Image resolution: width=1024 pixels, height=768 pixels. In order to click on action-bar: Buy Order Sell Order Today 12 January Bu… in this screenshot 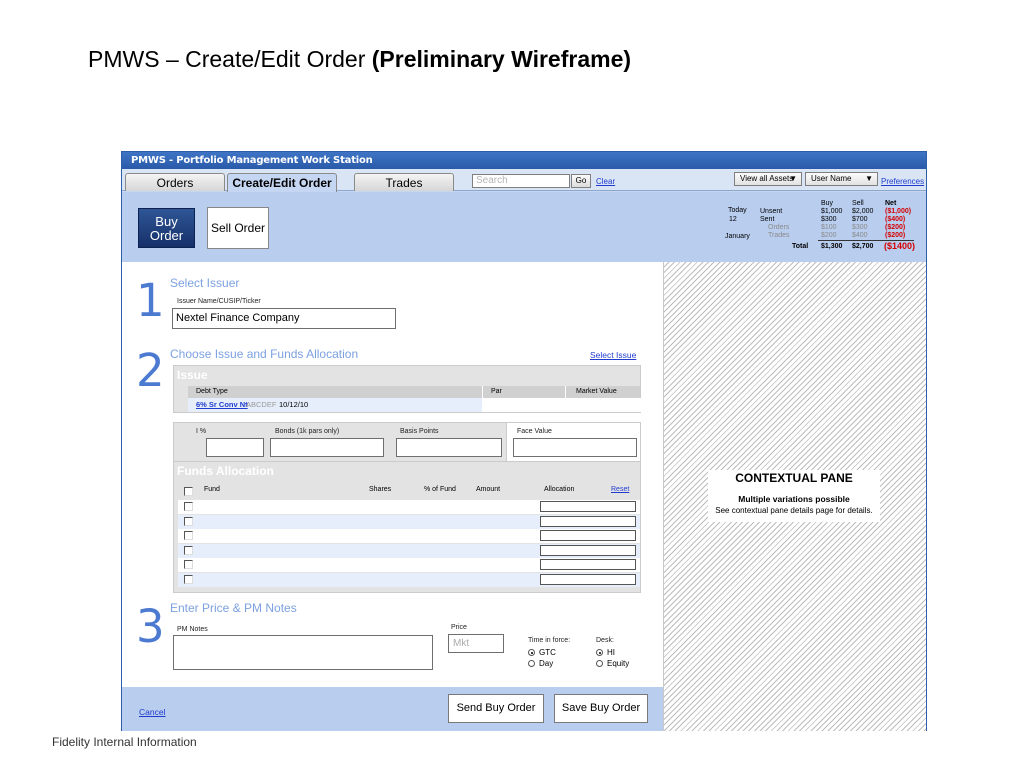, I will do `click(524, 227)`.